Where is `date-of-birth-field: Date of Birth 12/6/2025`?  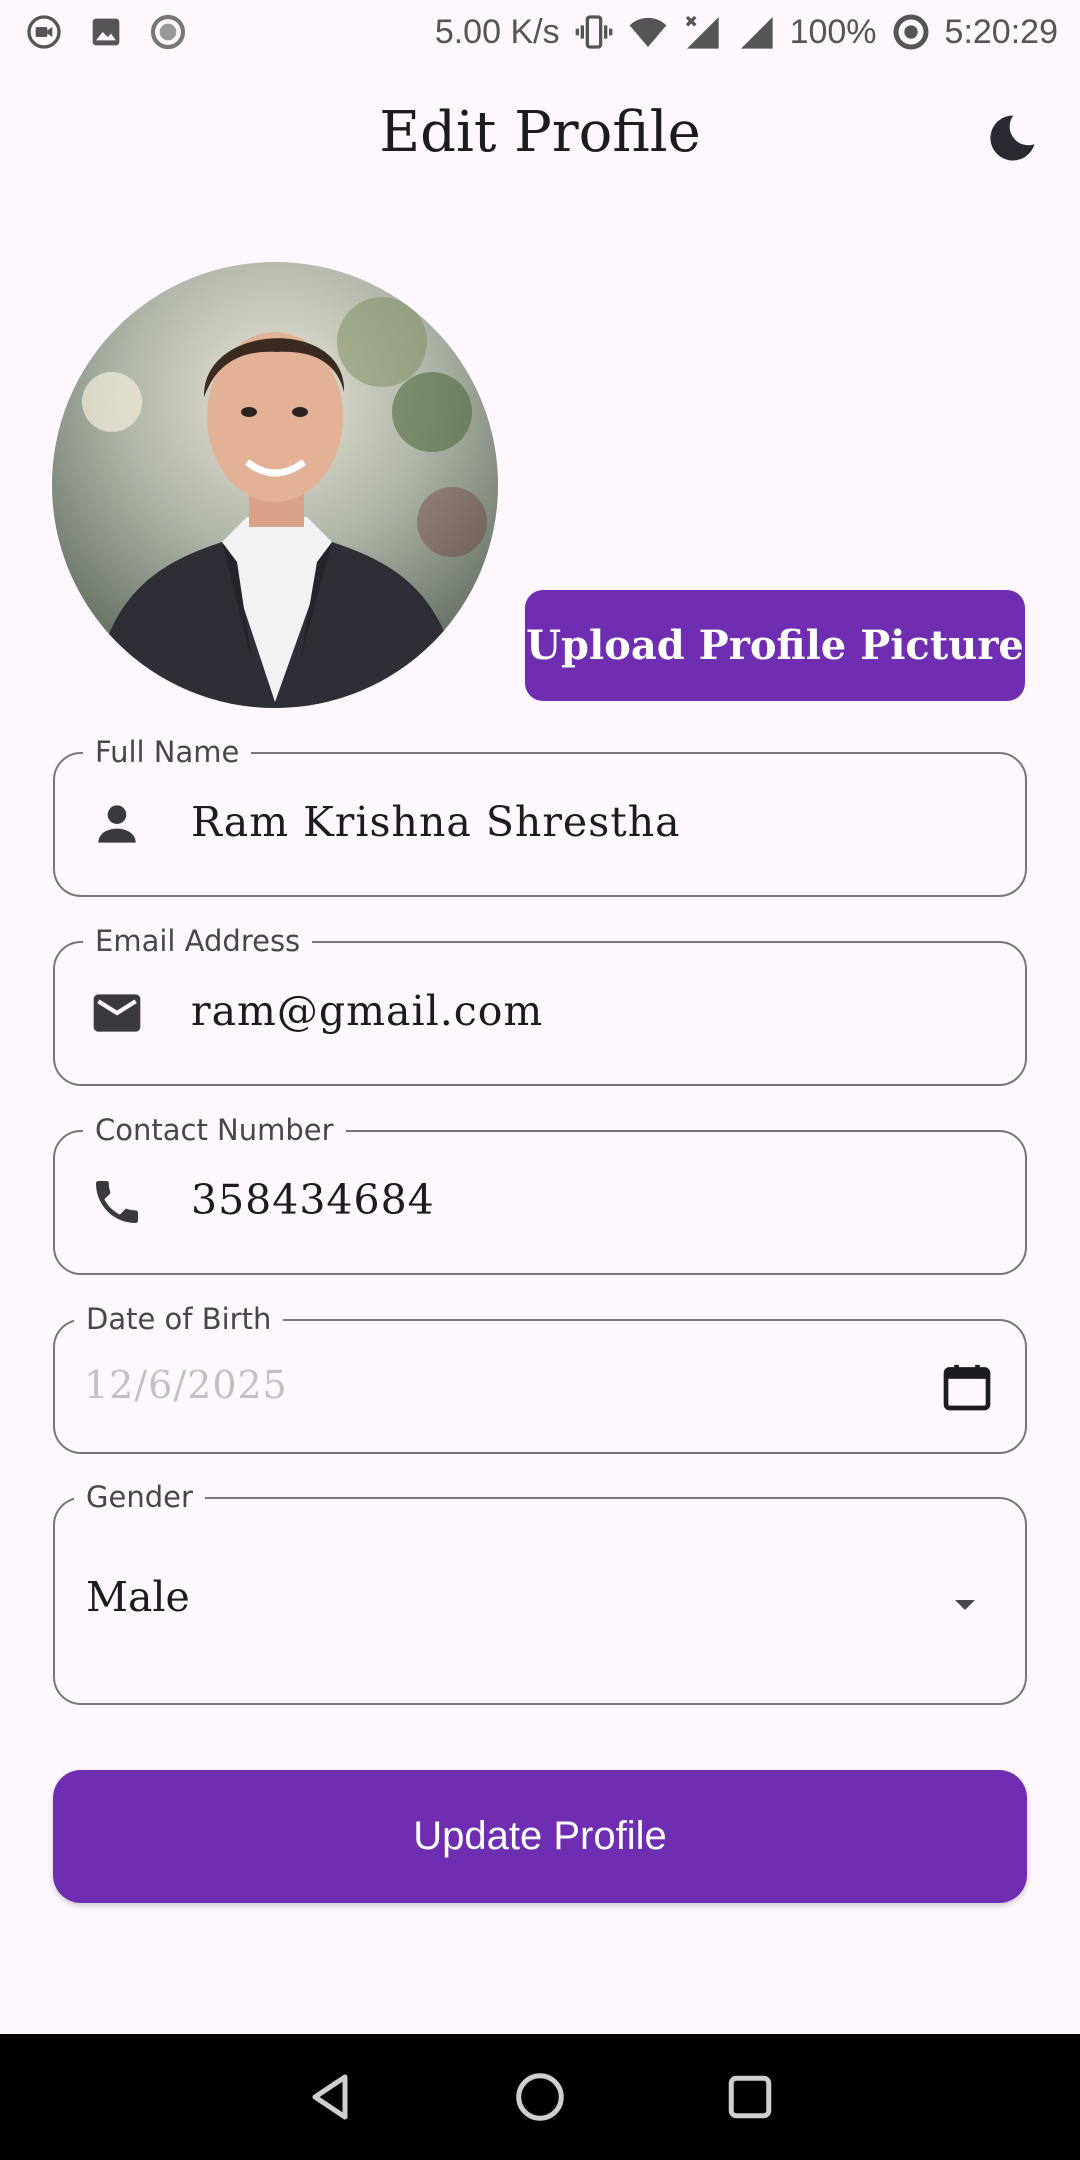 date-of-birth-field: Date of Birth 12/6/2025 is located at coordinates (540, 1377).